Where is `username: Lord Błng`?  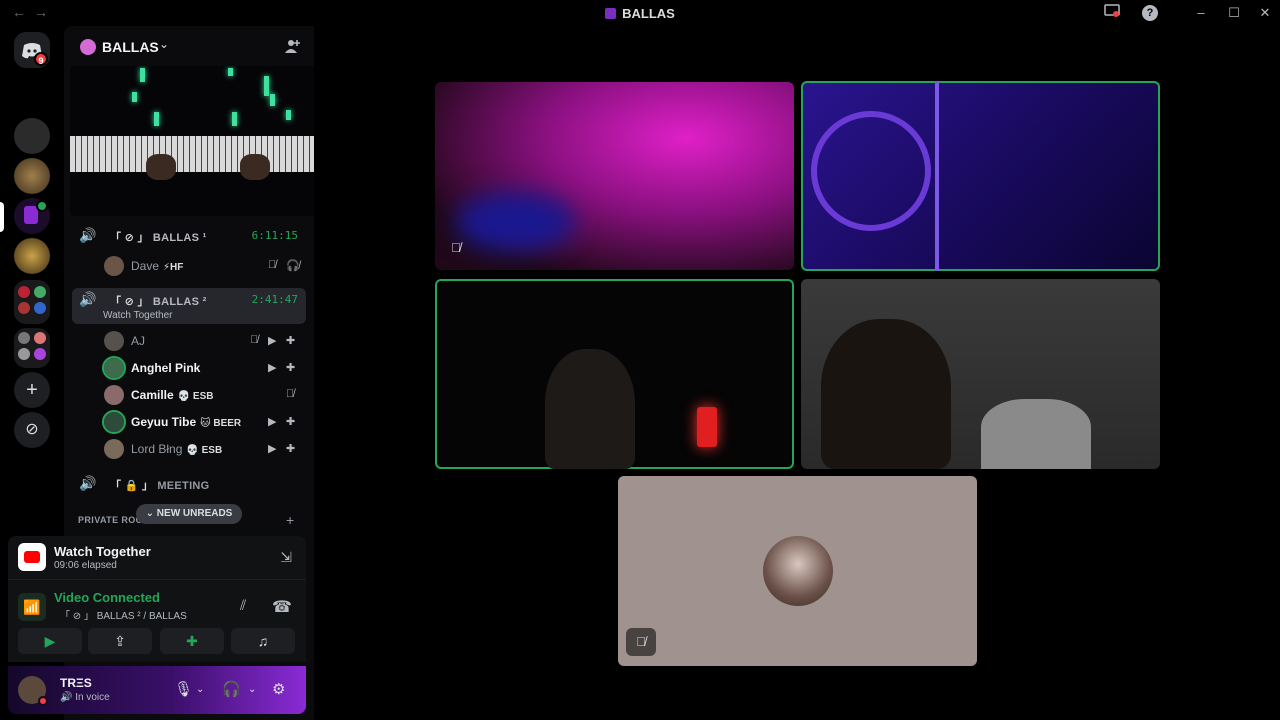
username: Lord Błng is located at coordinates (157, 449).